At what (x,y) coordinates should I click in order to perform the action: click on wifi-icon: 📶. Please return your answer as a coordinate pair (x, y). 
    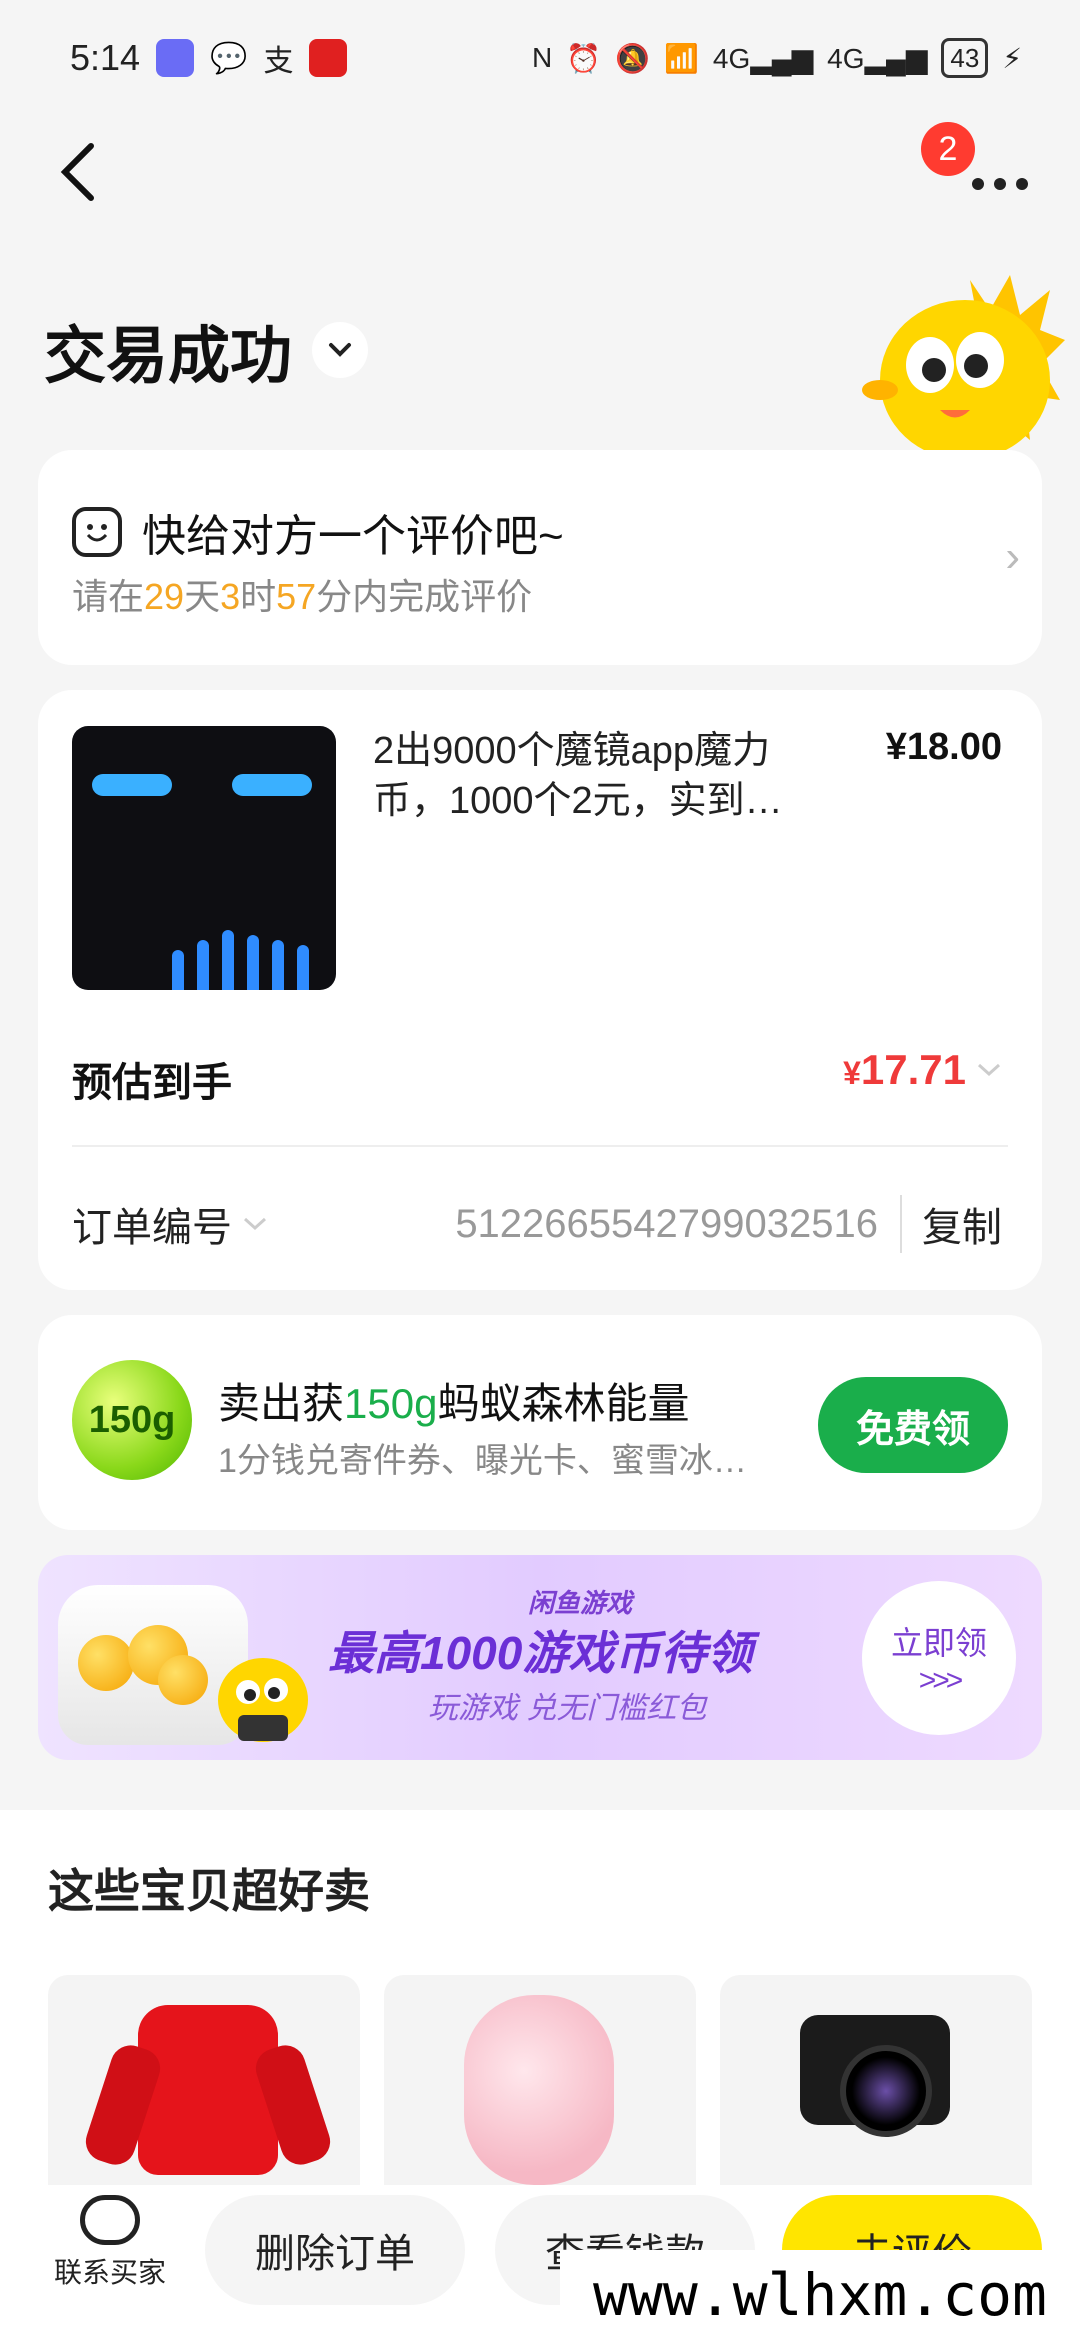
    Looking at the image, I should click on (681, 58).